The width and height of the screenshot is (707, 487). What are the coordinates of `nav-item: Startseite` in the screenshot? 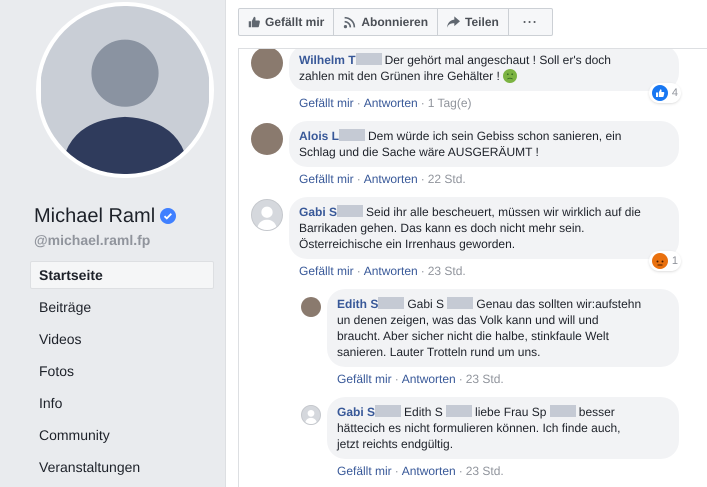 It's located at (122, 275).